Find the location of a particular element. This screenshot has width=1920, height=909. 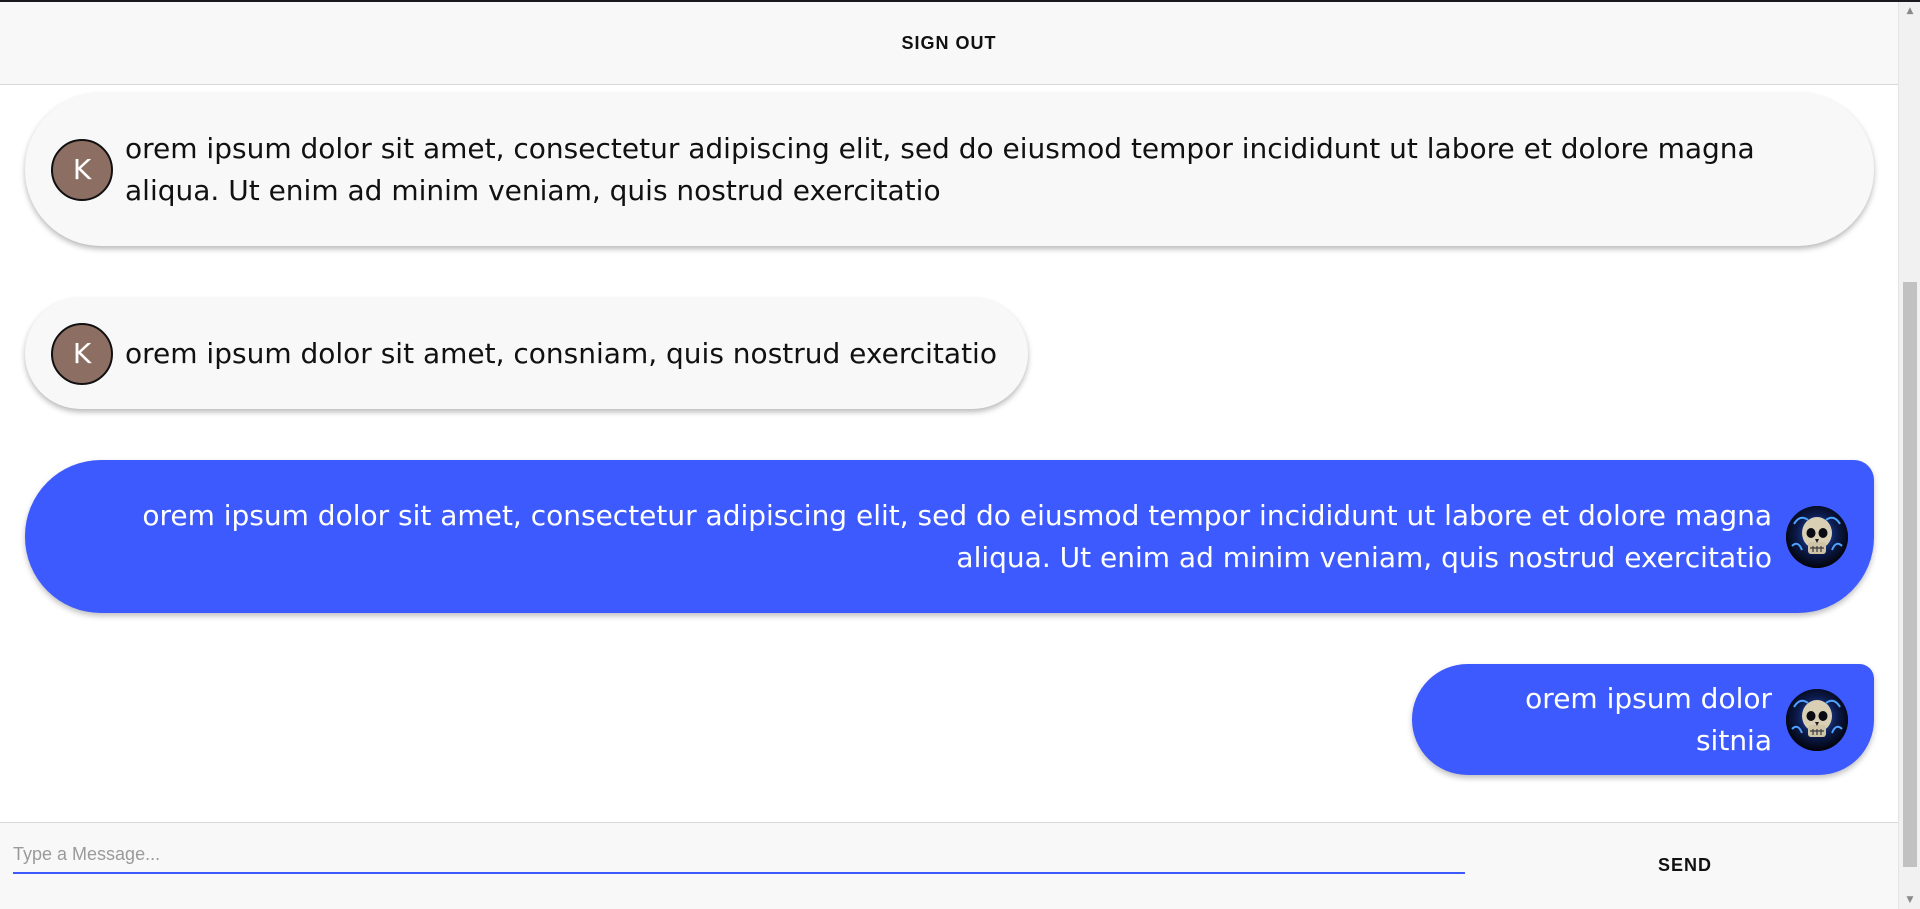

vertical-scrollbar: ▲ ▼ is located at coordinates (1909, 455).